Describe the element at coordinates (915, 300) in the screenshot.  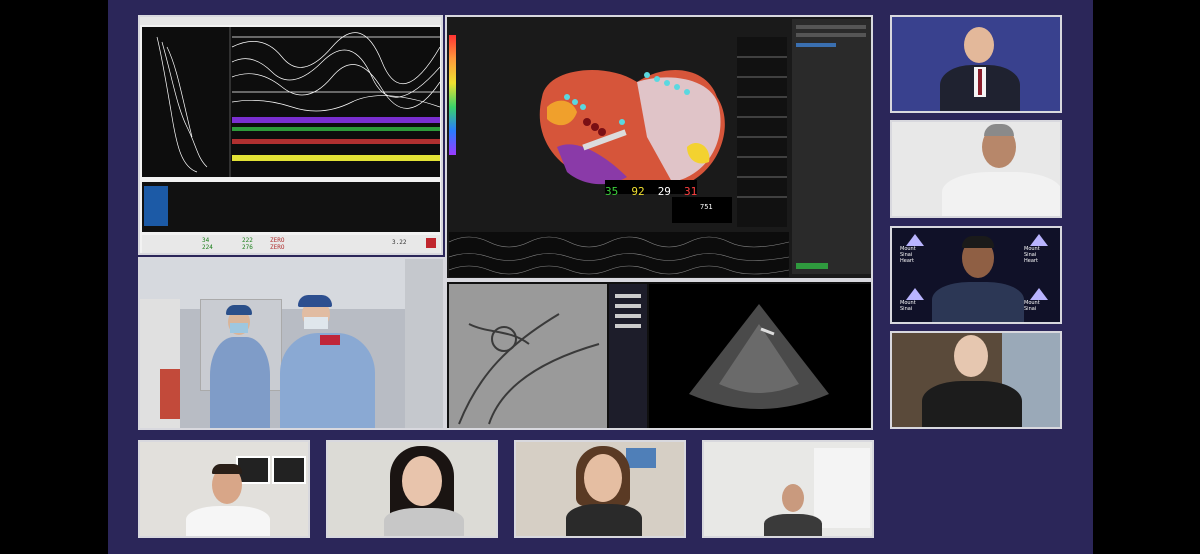
I see `mount-sinai-logo-3: Mount Sinai` at that location.